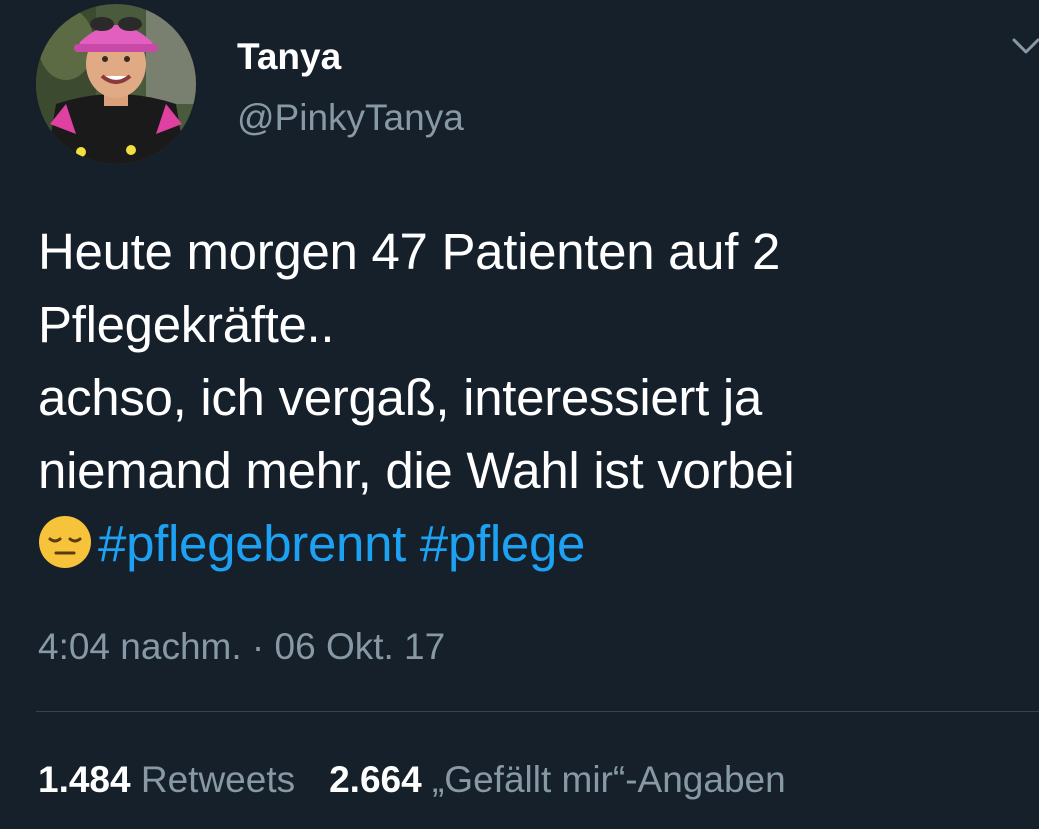 The image size is (1039, 829). I want to click on retweets-stat: 1.484 Retweets, so click(166, 780).